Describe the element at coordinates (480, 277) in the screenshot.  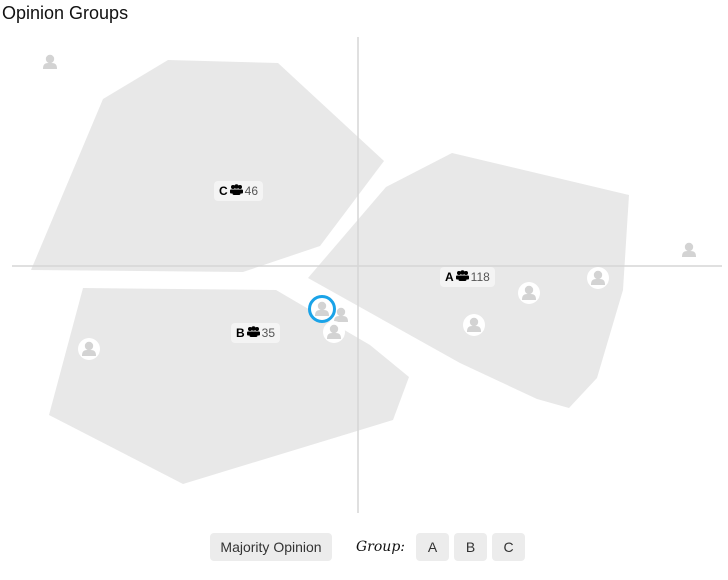
I see `group-count: 118` at that location.